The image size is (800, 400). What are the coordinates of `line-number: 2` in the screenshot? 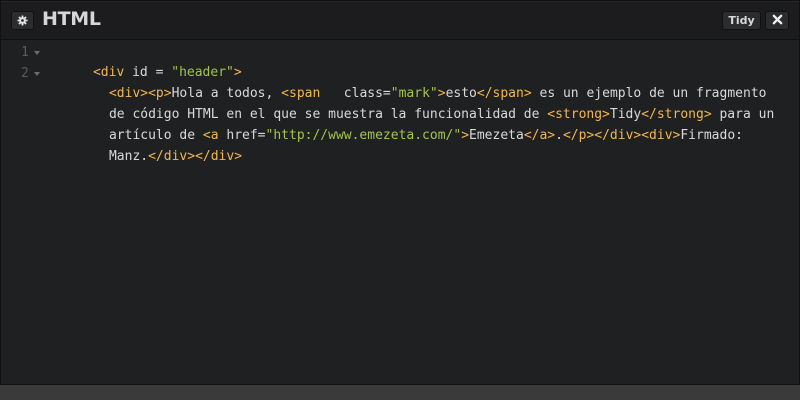 It's located at (25, 73).